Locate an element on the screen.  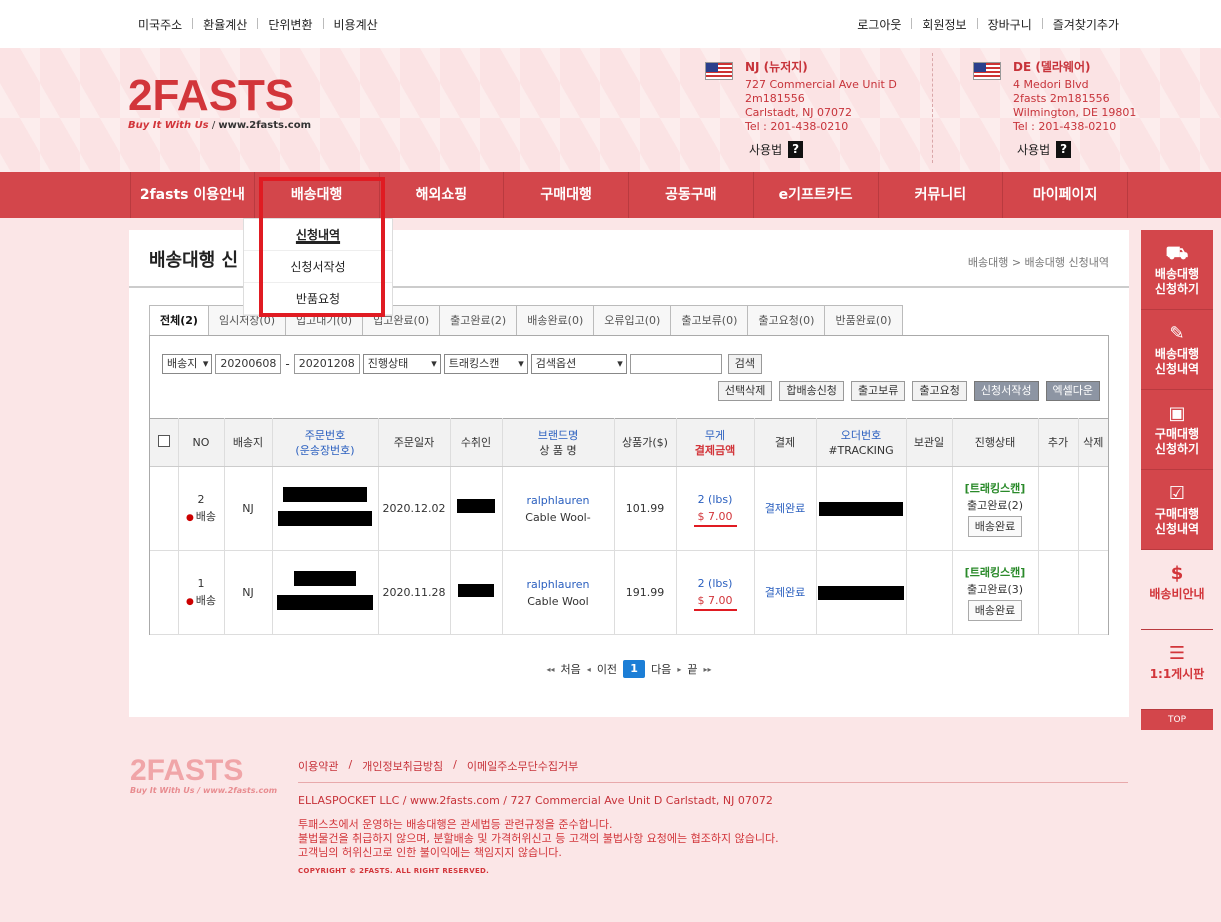
col-status: 진행상태 is located at coordinates (995, 442).